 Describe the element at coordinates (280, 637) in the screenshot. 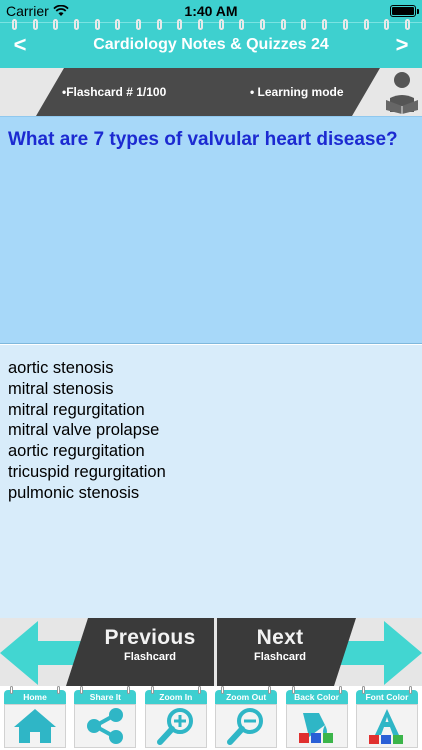

I see `next-title: Next` at that location.